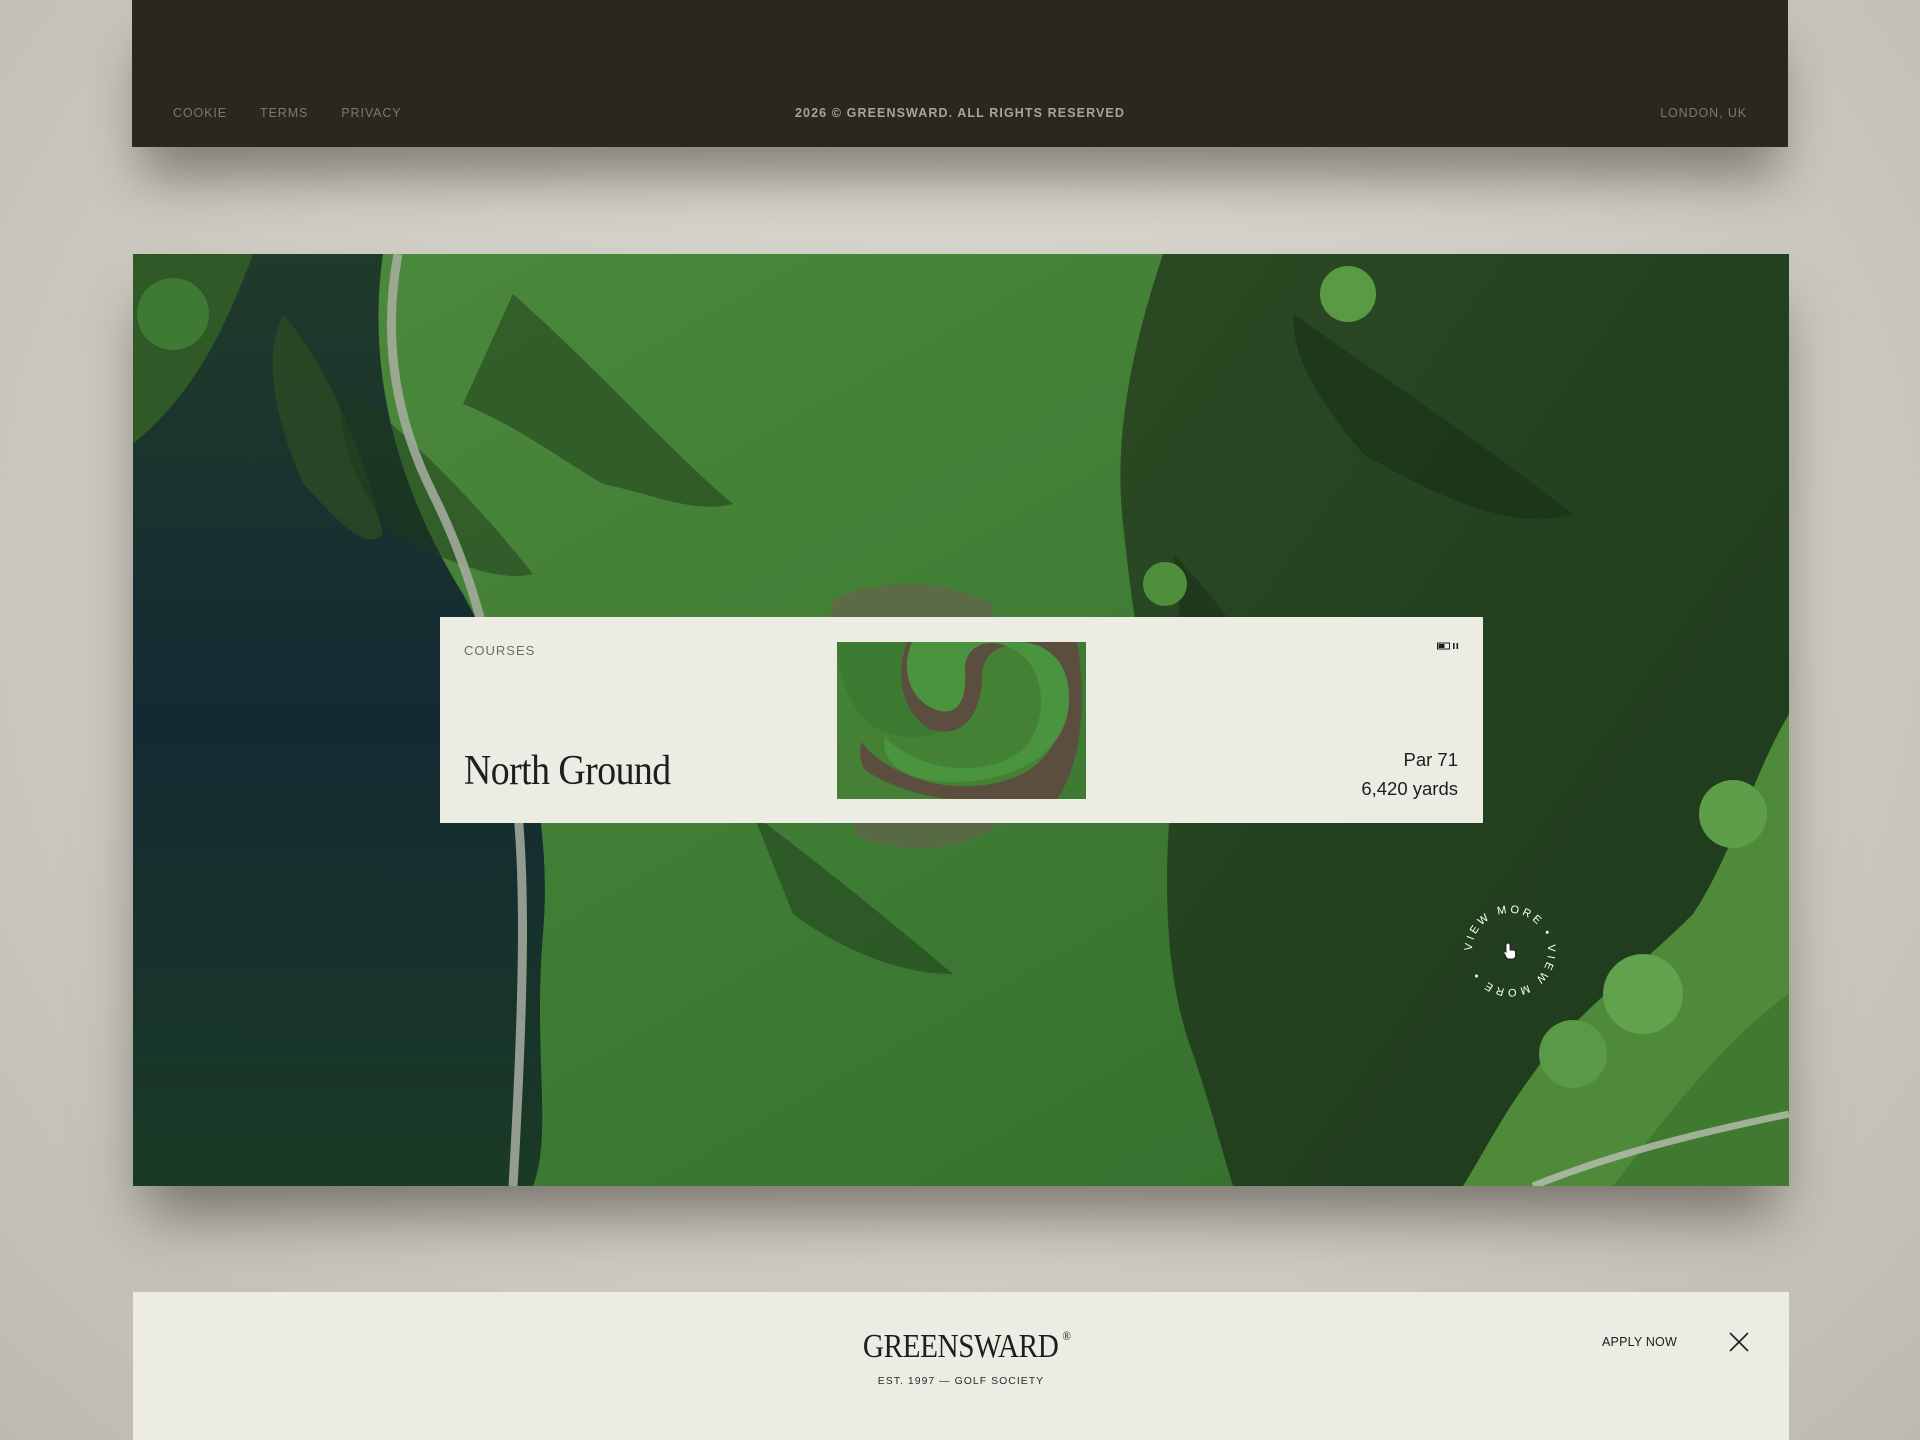  I want to click on close-icon, so click(1739, 1342).